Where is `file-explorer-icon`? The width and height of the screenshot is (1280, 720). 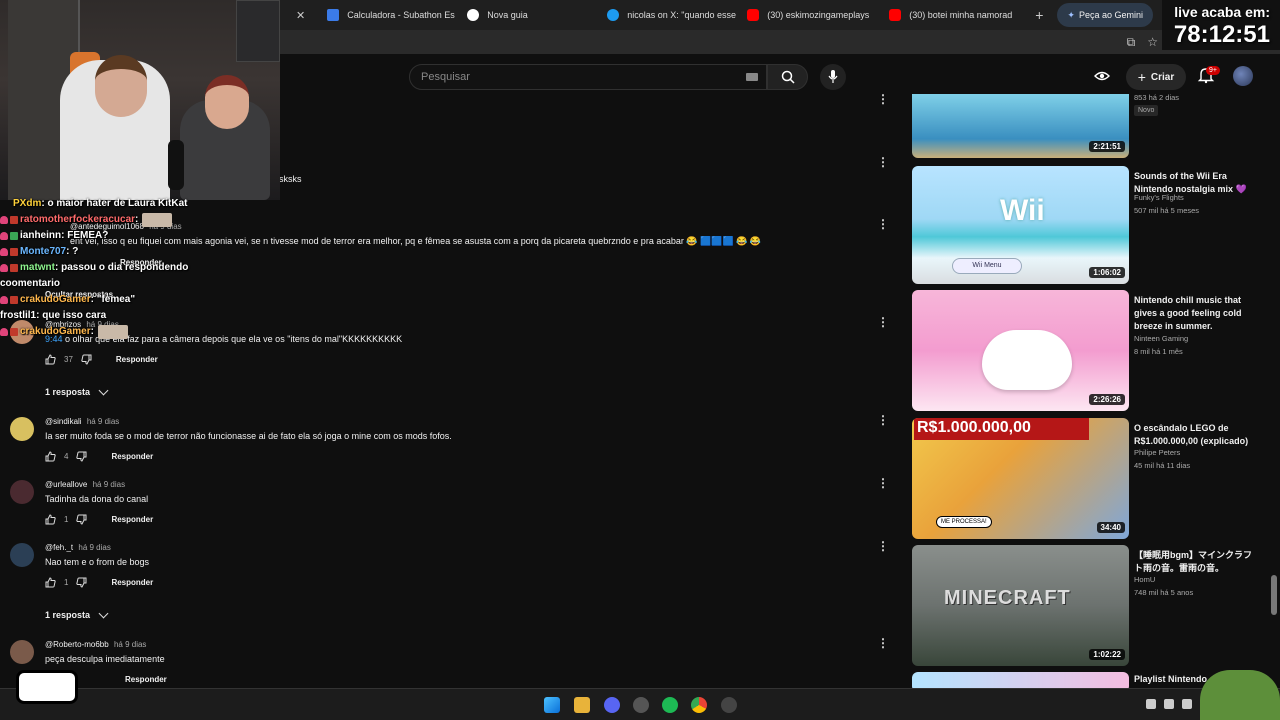 file-explorer-icon is located at coordinates (582, 705).